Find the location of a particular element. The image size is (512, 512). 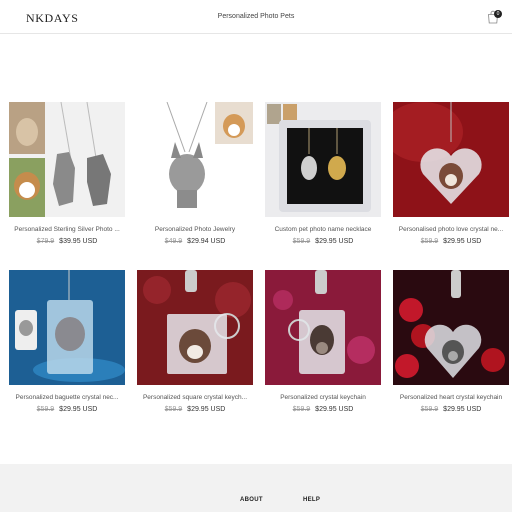

product-price: $49.9 $29.94 USD is located at coordinates (195, 241).